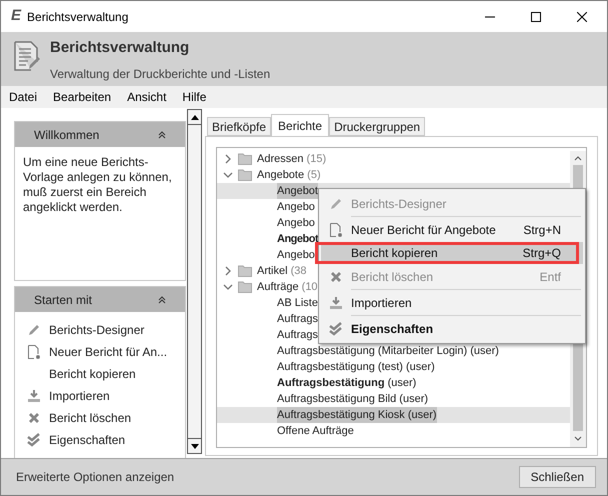 This screenshot has height=496, width=608. I want to click on menu-item: Hilfe, so click(194, 97).